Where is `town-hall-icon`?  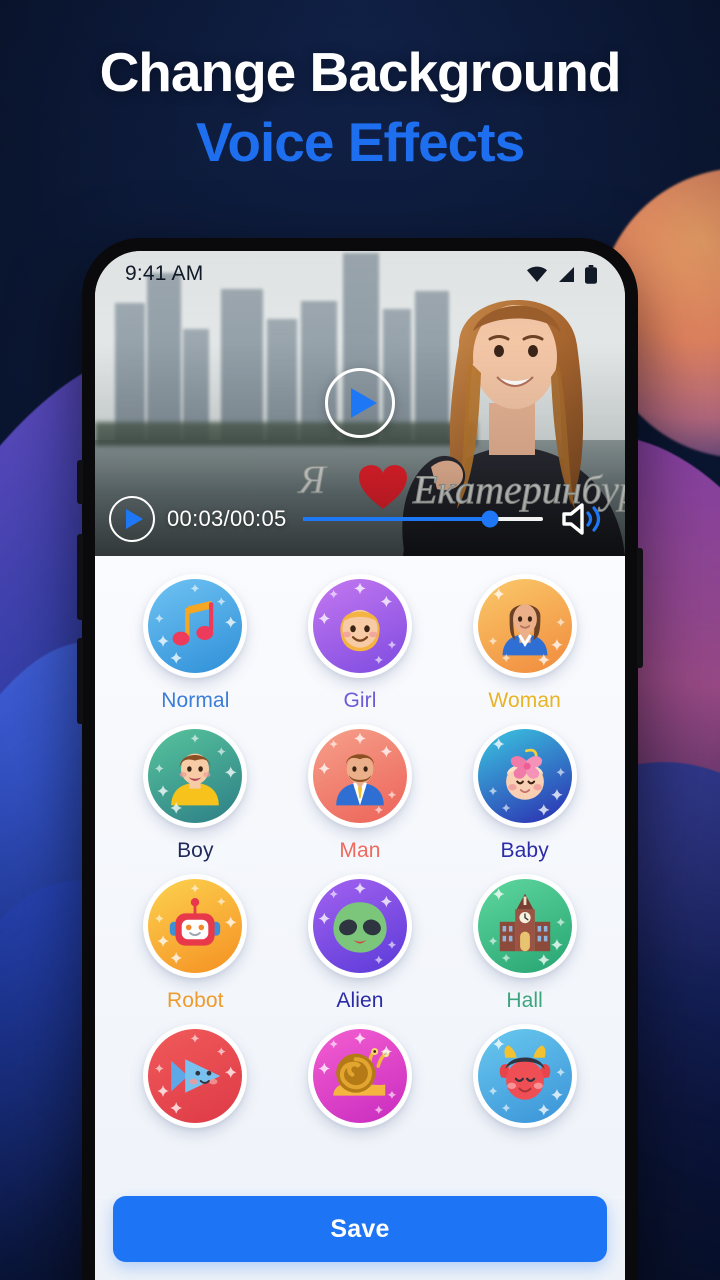
town-hall-icon is located at coordinates (524, 926).